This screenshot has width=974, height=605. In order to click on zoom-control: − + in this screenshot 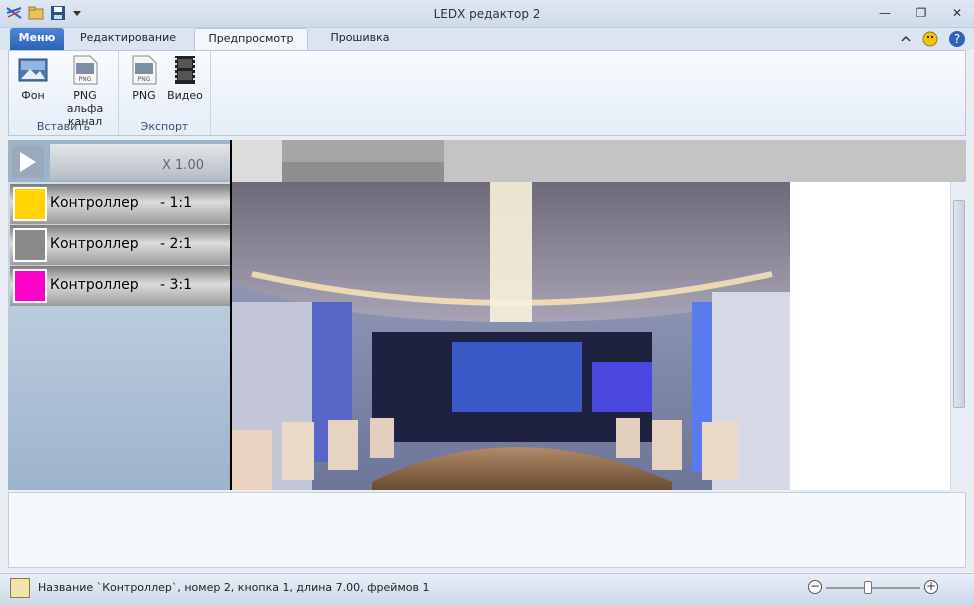, I will do `click(873, 588)`.